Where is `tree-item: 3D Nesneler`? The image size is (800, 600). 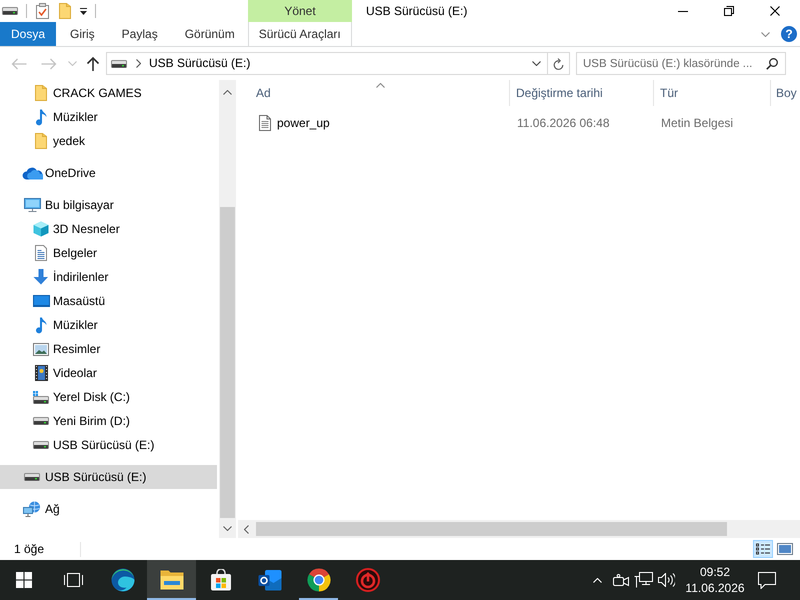 tree-item: 3D Nesneler is located at coordinates (108, 229).